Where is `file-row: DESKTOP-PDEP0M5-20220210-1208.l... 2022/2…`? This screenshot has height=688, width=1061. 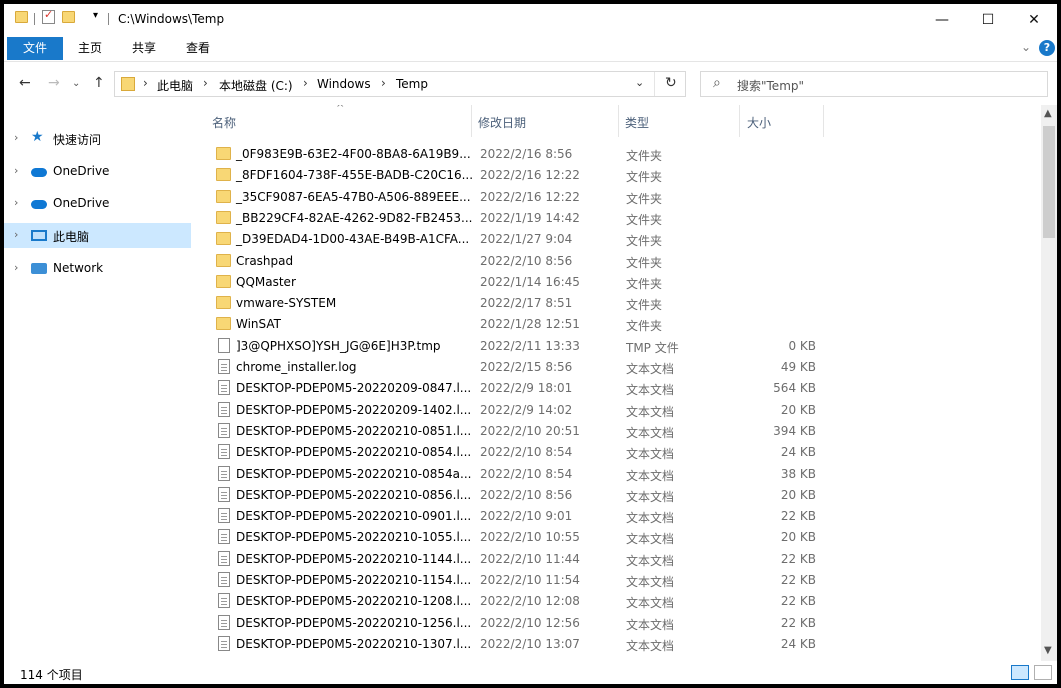
file-row: DESKTOP-PDEP0M5-20220210-1208.l... 2022/2… is located at coordinates (516, 601).